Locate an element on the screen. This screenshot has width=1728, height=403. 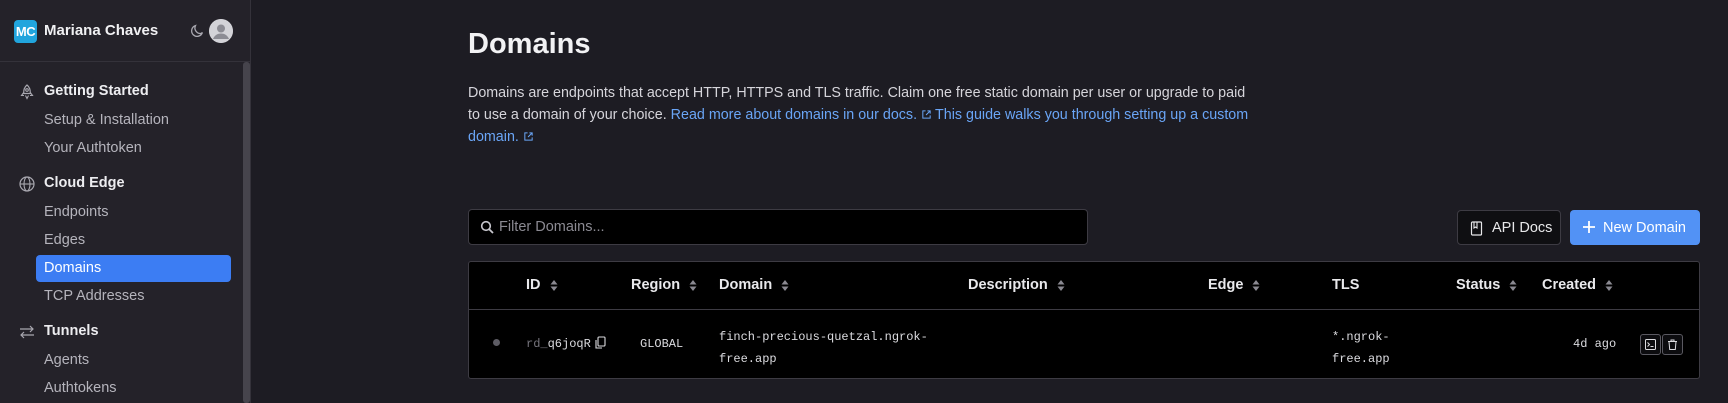
trash-icon is located at coordinates (1672, 344).